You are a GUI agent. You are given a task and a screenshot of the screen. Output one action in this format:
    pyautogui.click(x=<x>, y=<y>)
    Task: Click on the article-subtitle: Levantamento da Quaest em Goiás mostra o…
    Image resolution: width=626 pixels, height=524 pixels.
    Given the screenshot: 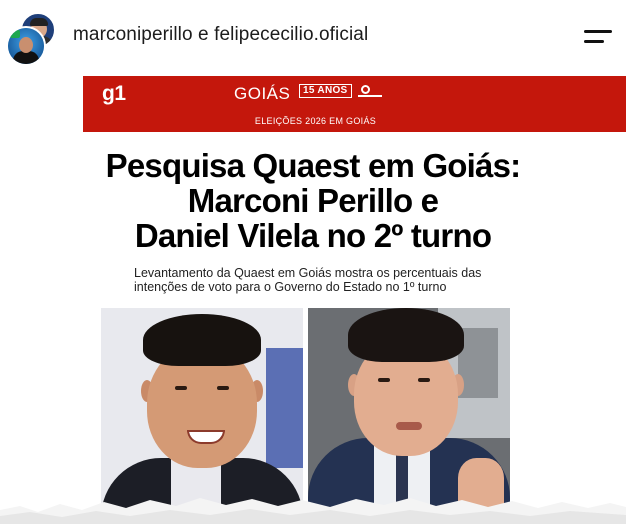 What is the action you would take?
    pyautogui.click(x=344, y=280)
    